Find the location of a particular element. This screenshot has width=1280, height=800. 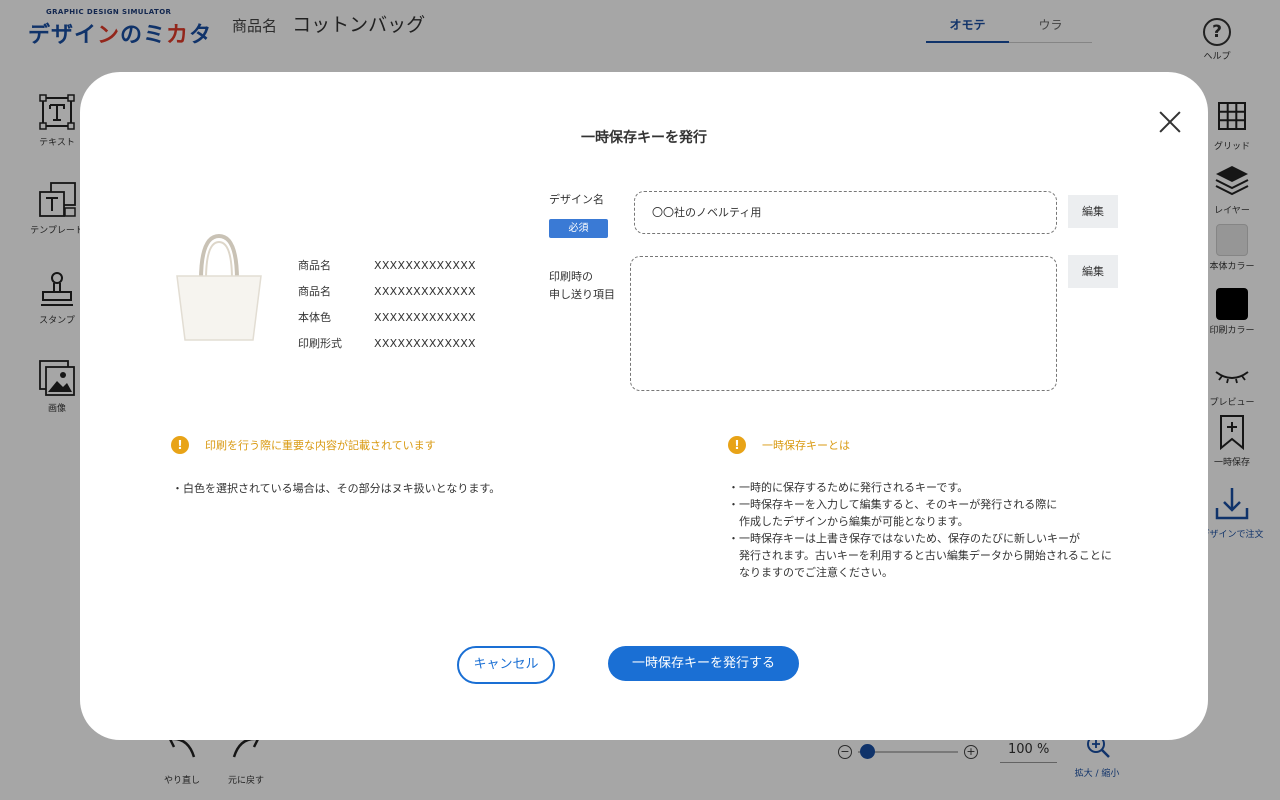

edit-design-name-button: 編集 is located at coordinates (1093, 211).